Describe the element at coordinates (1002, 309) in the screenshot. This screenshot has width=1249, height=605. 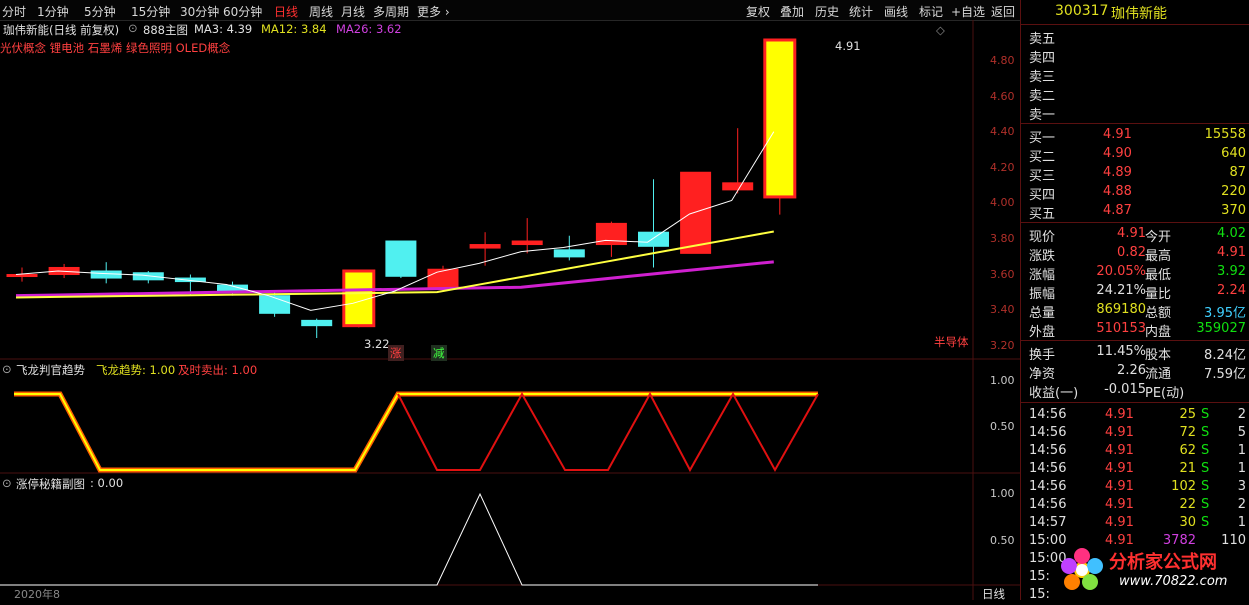
I see `price-tick-7: 3.40` at that location.